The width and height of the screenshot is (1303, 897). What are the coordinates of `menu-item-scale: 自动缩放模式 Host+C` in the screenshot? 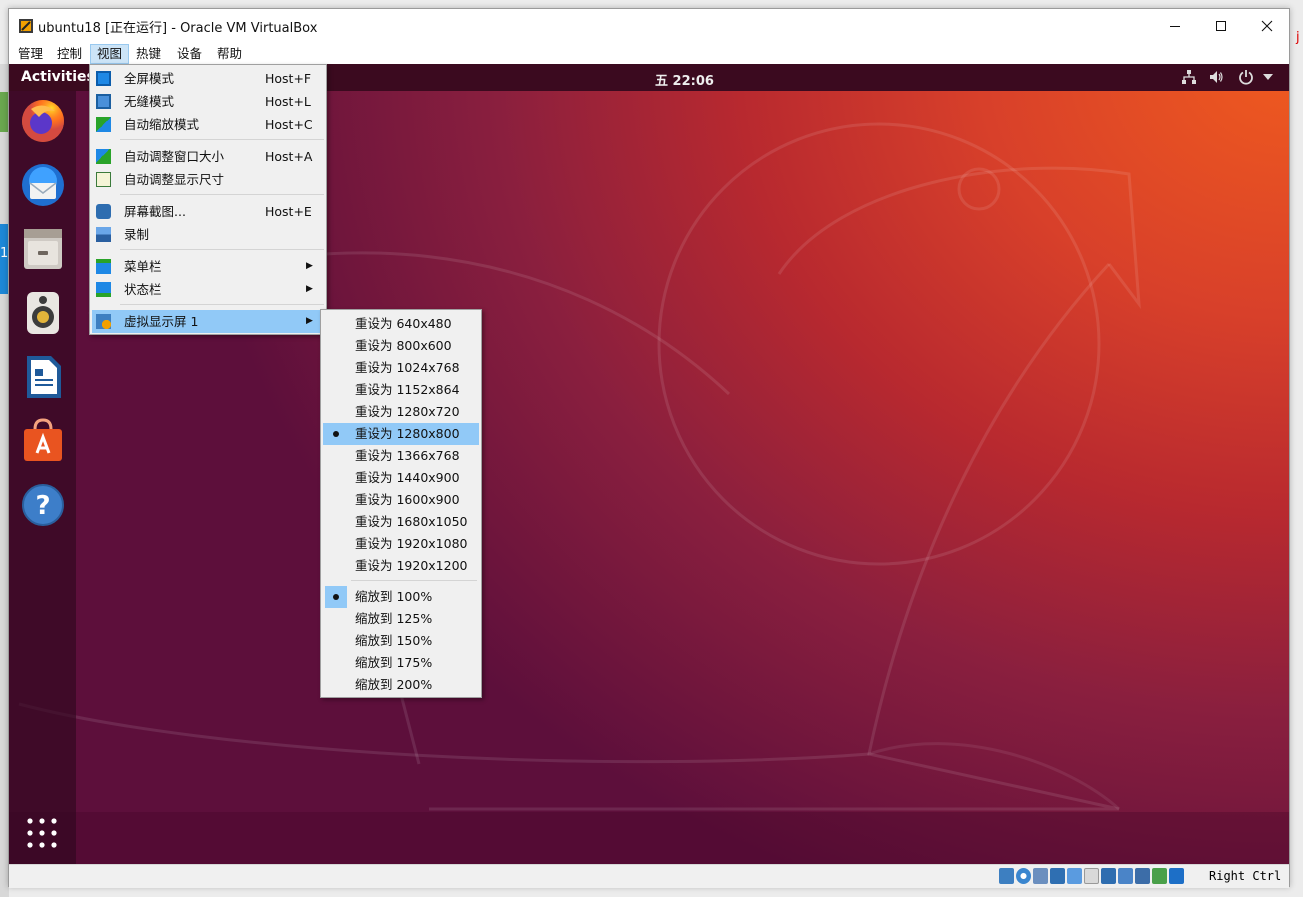 It's located at (208, 124).